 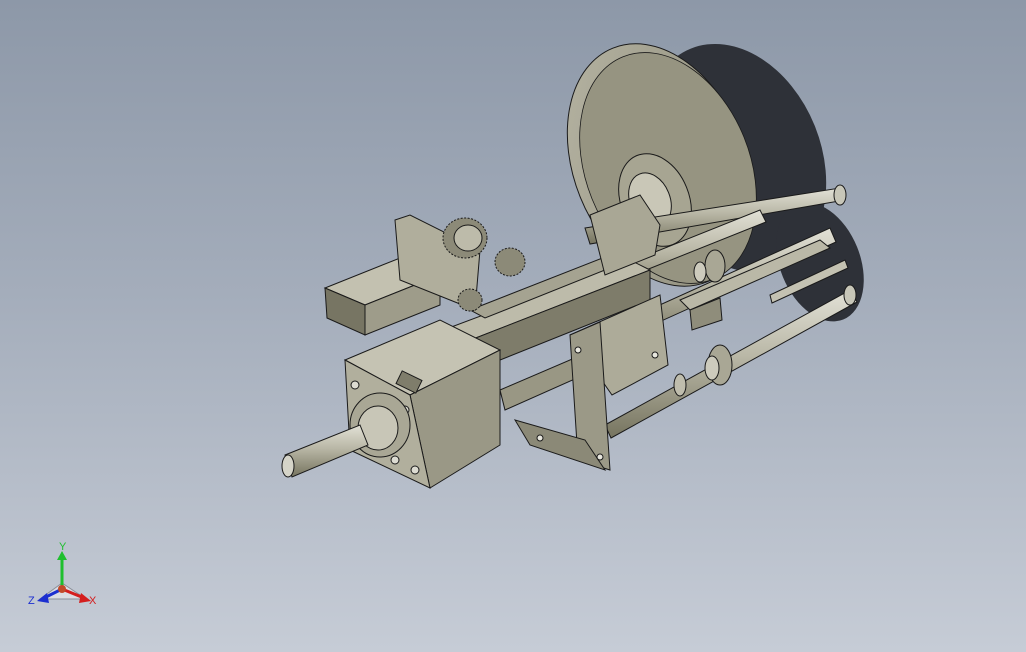 What do you see at coordinates (64, 577) in the screenshot?
I see `triad-graphic` at bounding box center [64, 577].